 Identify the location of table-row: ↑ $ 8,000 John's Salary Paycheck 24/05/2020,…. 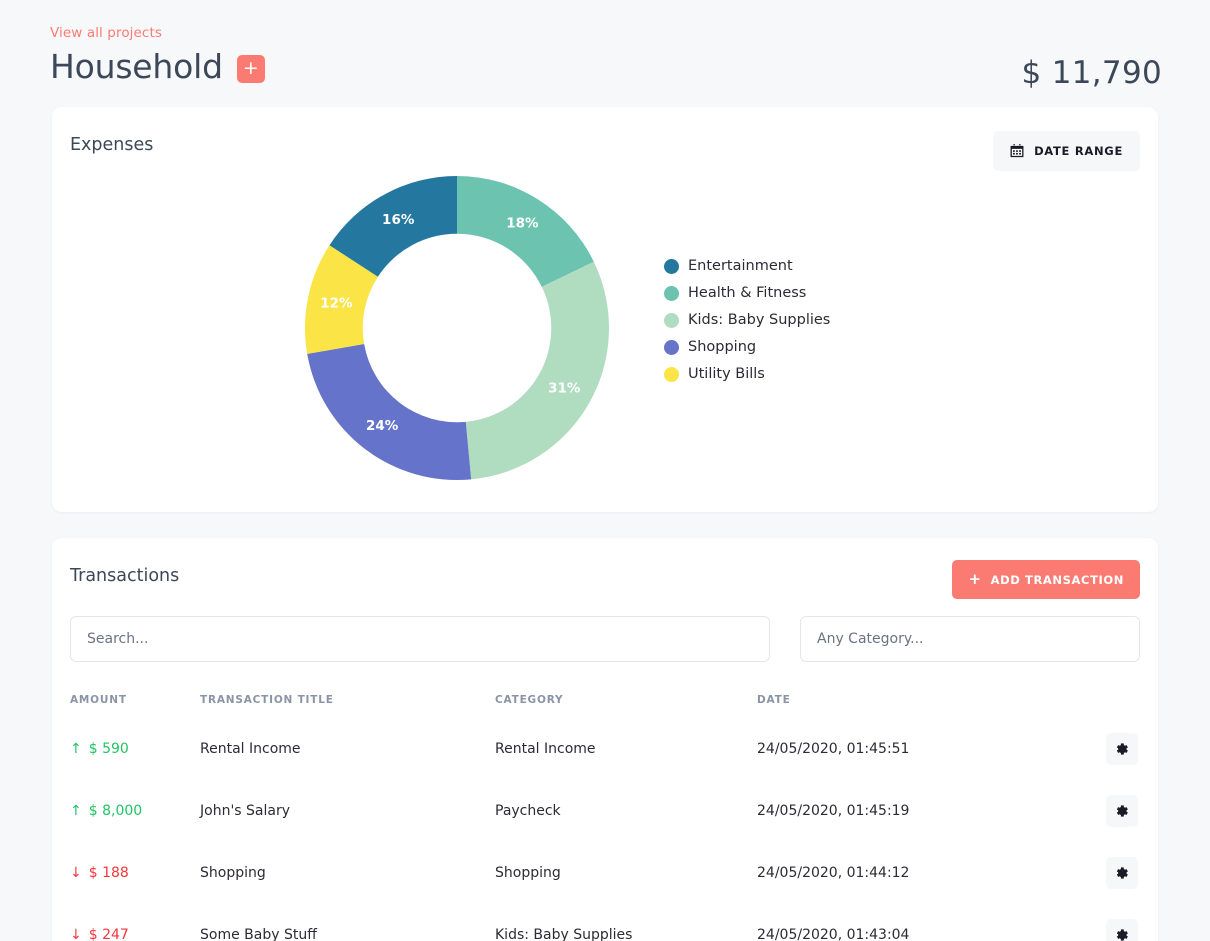
(605, 811).